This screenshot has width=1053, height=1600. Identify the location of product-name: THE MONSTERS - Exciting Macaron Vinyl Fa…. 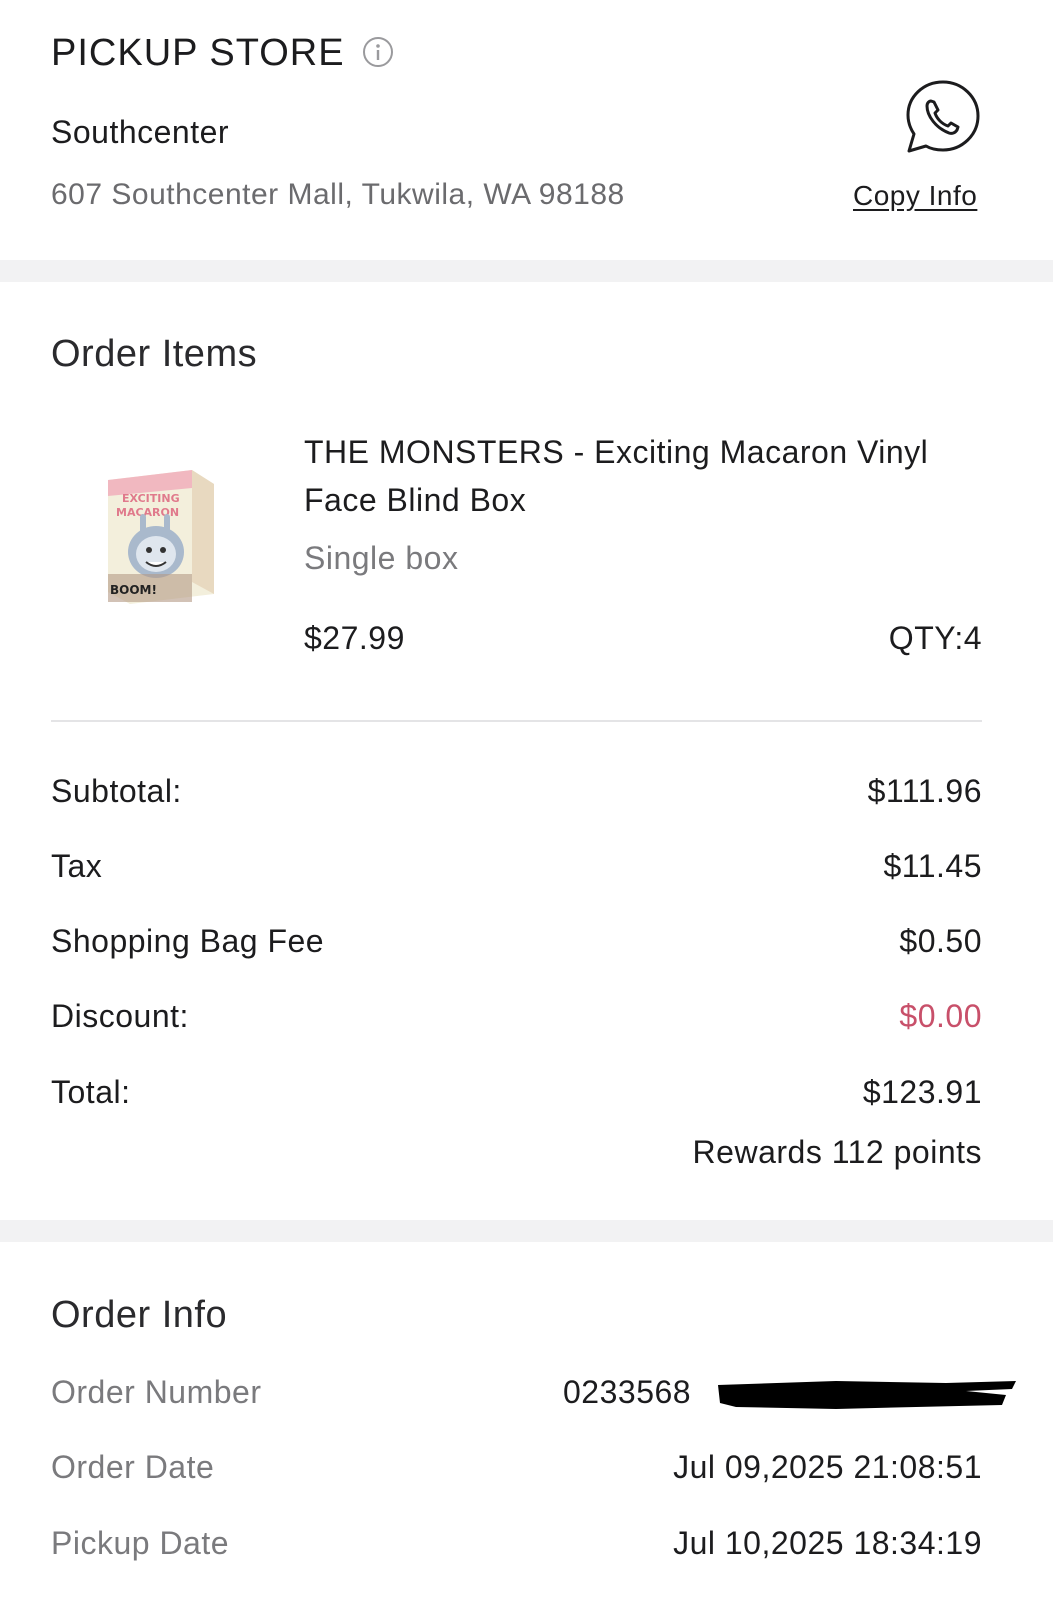
(649, 476).